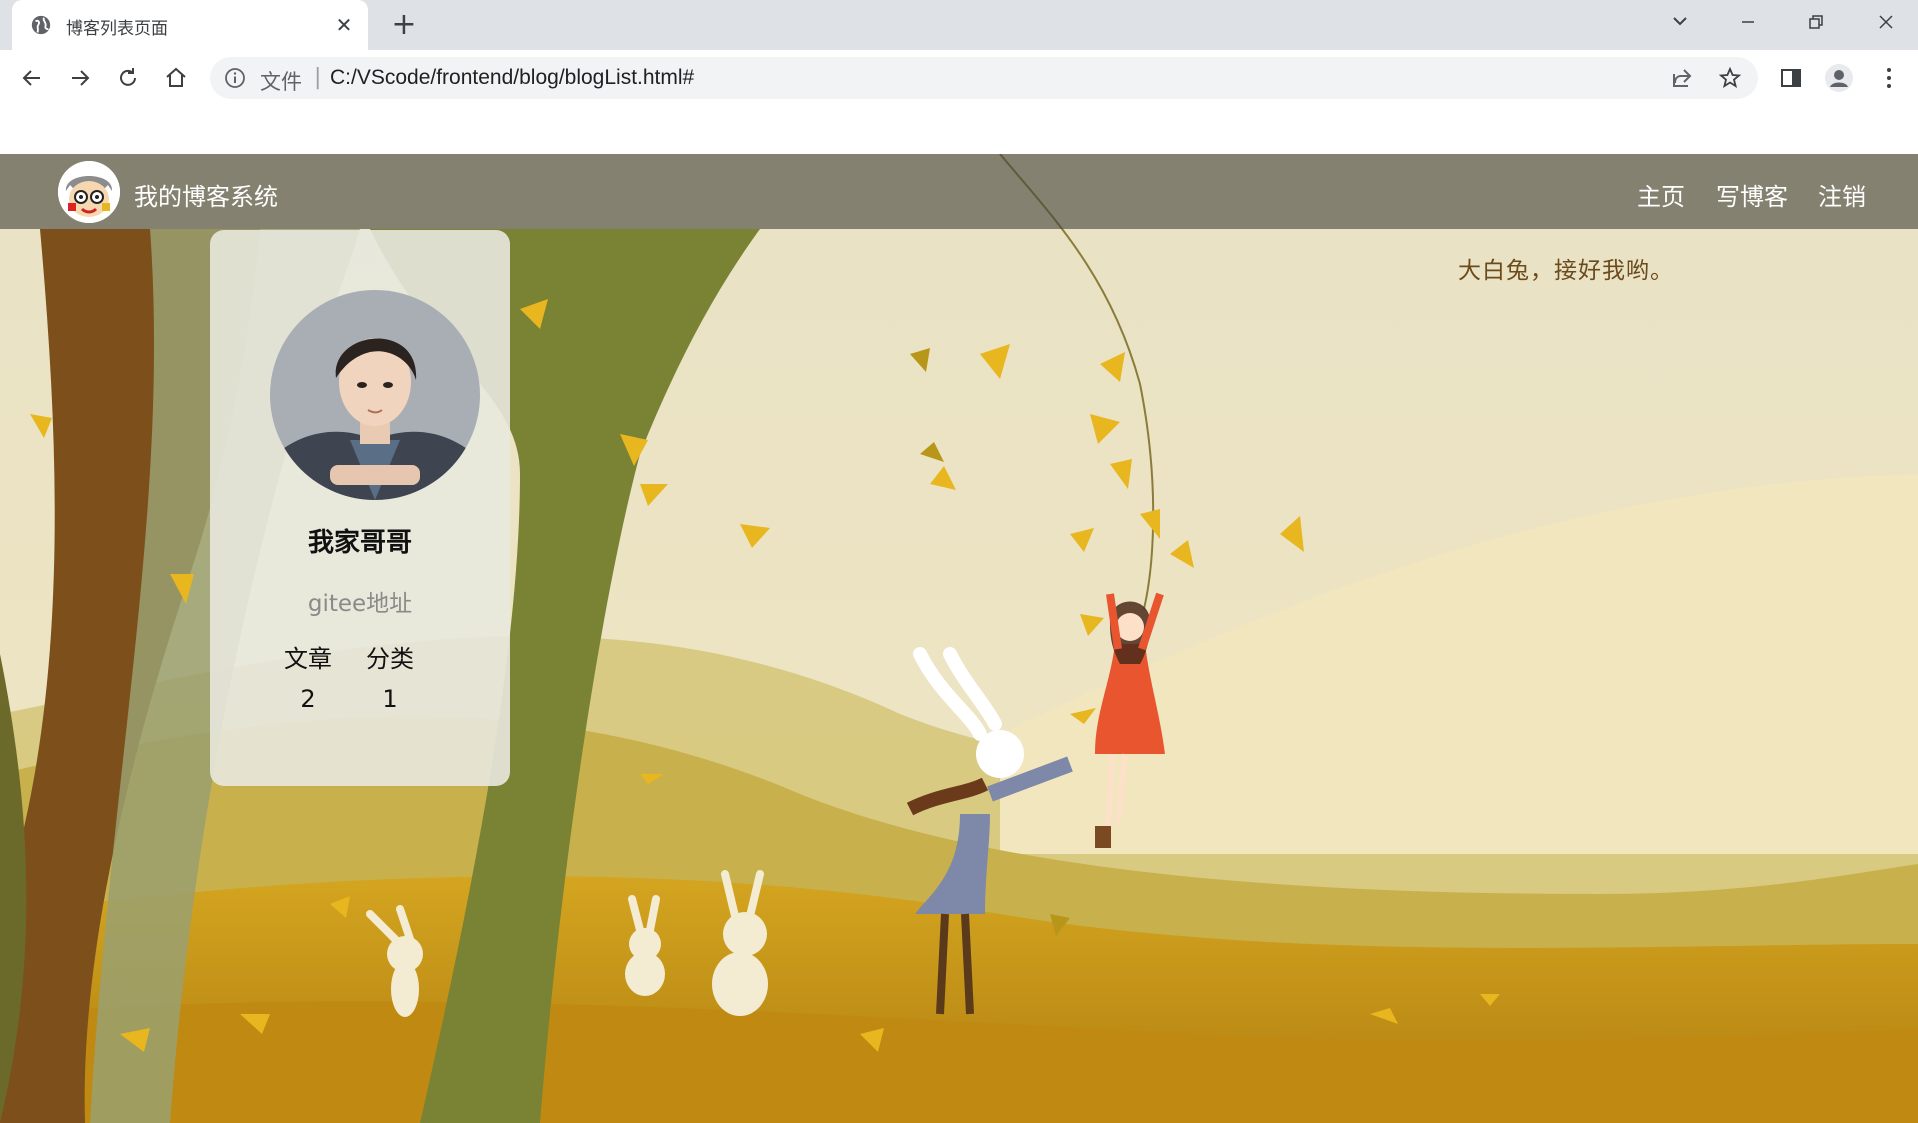 The image size is (1918, 1123). I want to click on forward-button, so click(80, 78).